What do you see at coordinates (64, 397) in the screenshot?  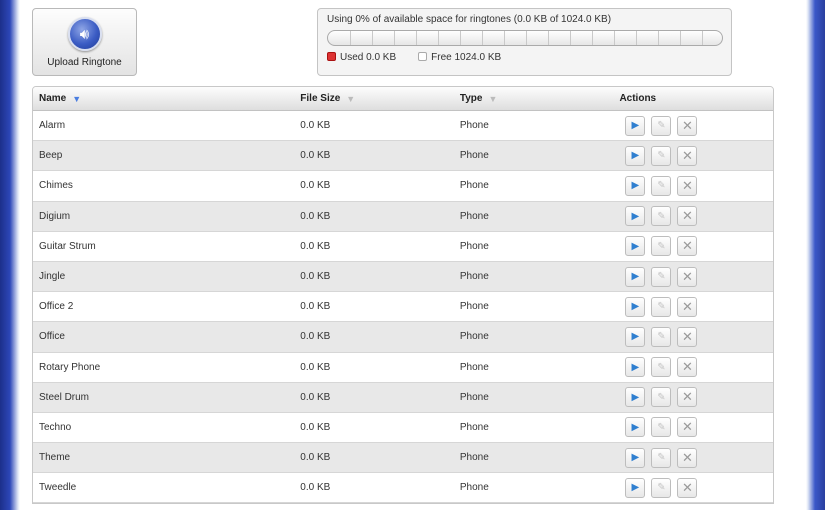 I see `ringtone-name: Steel Drum` at bounding box center [64, 397].